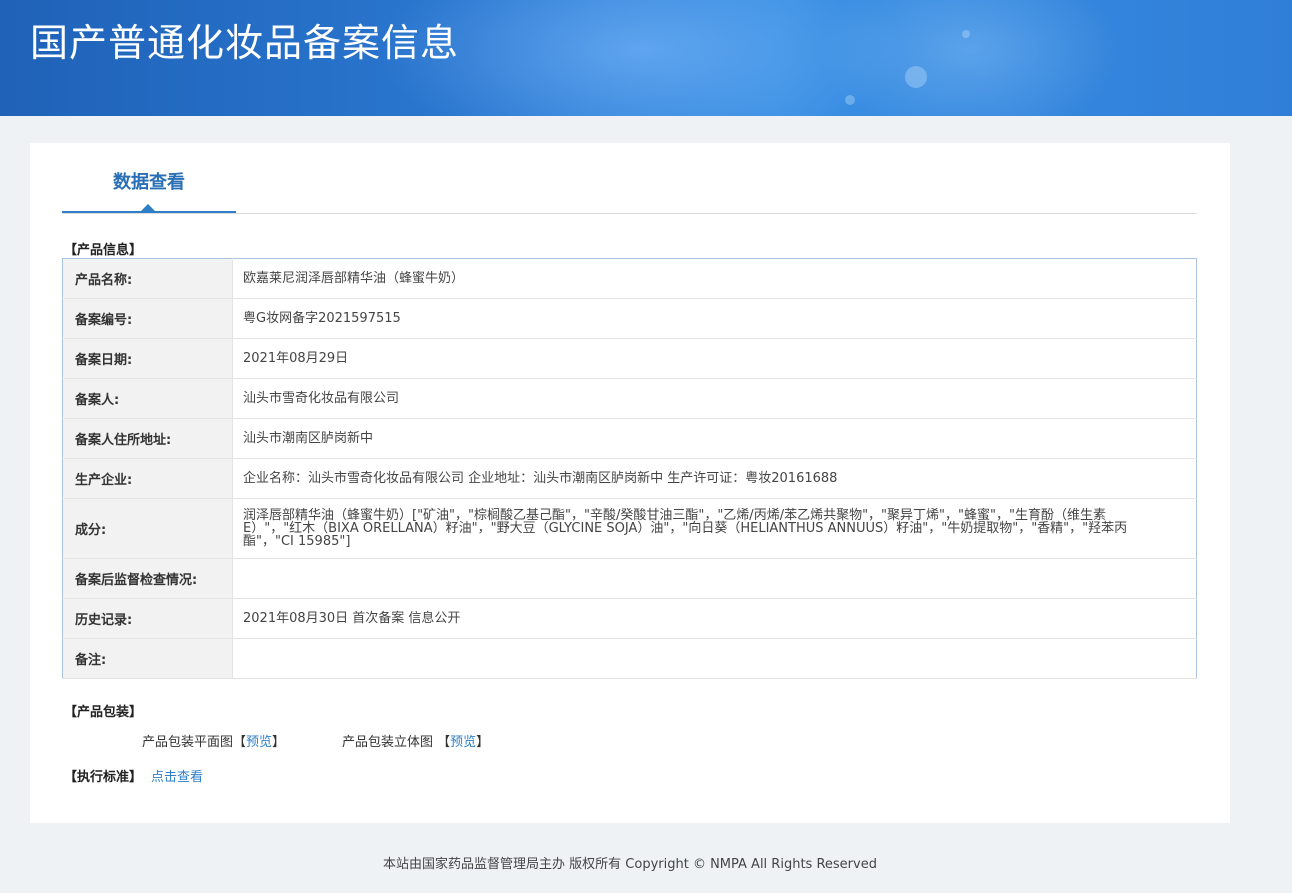 Image resolution: width=1292 pixels, height=893 pixels. I want to click on table-row: 备案人: 汕头市雪奇化妆品有限公司, so click(629, 398).